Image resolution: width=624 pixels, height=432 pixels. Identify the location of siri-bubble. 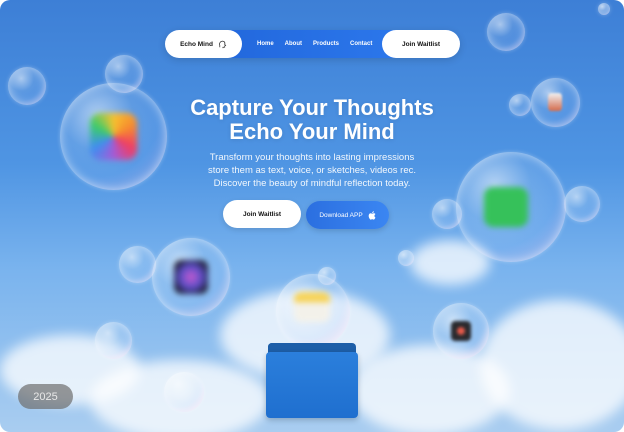
(191, 277).